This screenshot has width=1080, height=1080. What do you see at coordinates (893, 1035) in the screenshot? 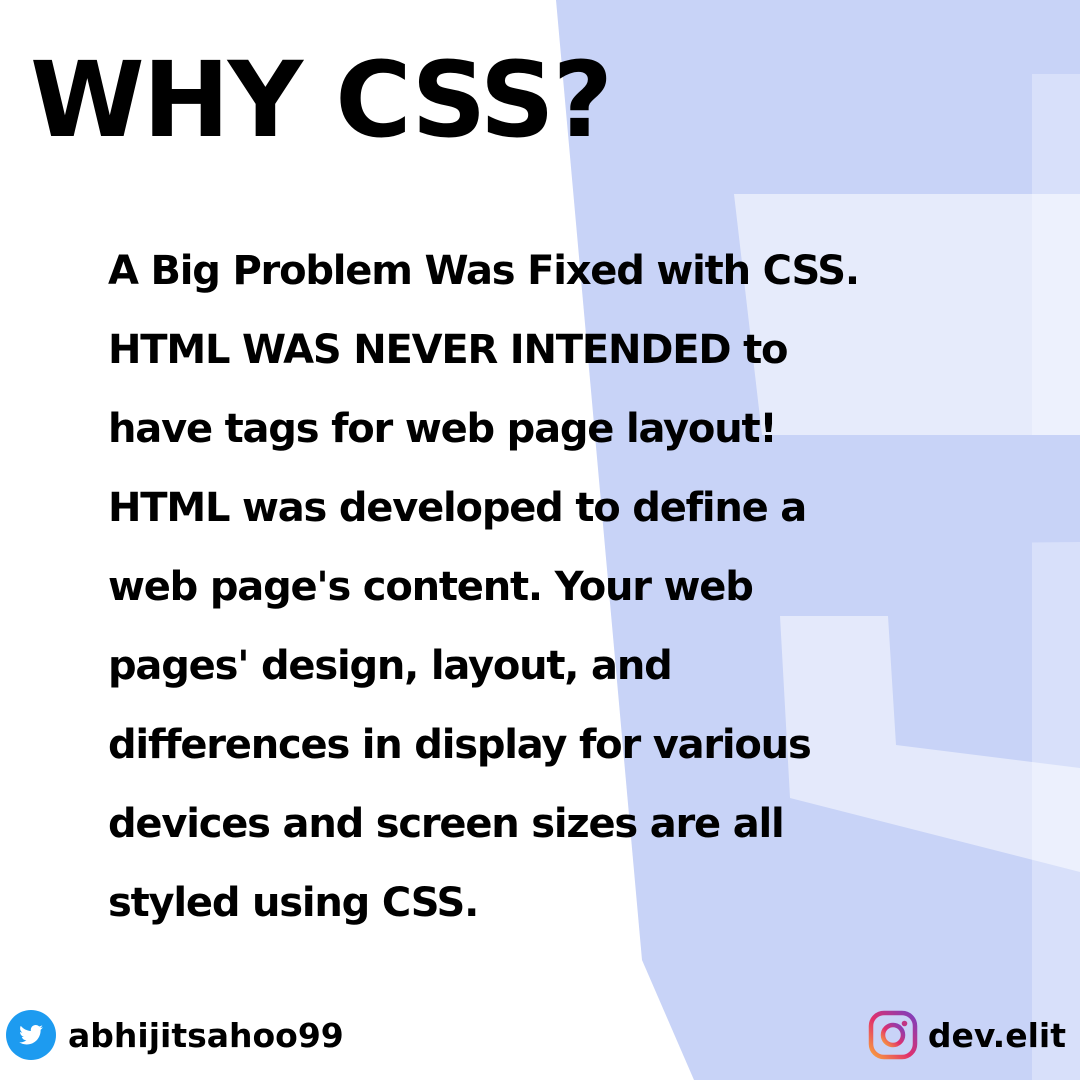
I see `instagram-icon` at bounding box center [893, 1035].